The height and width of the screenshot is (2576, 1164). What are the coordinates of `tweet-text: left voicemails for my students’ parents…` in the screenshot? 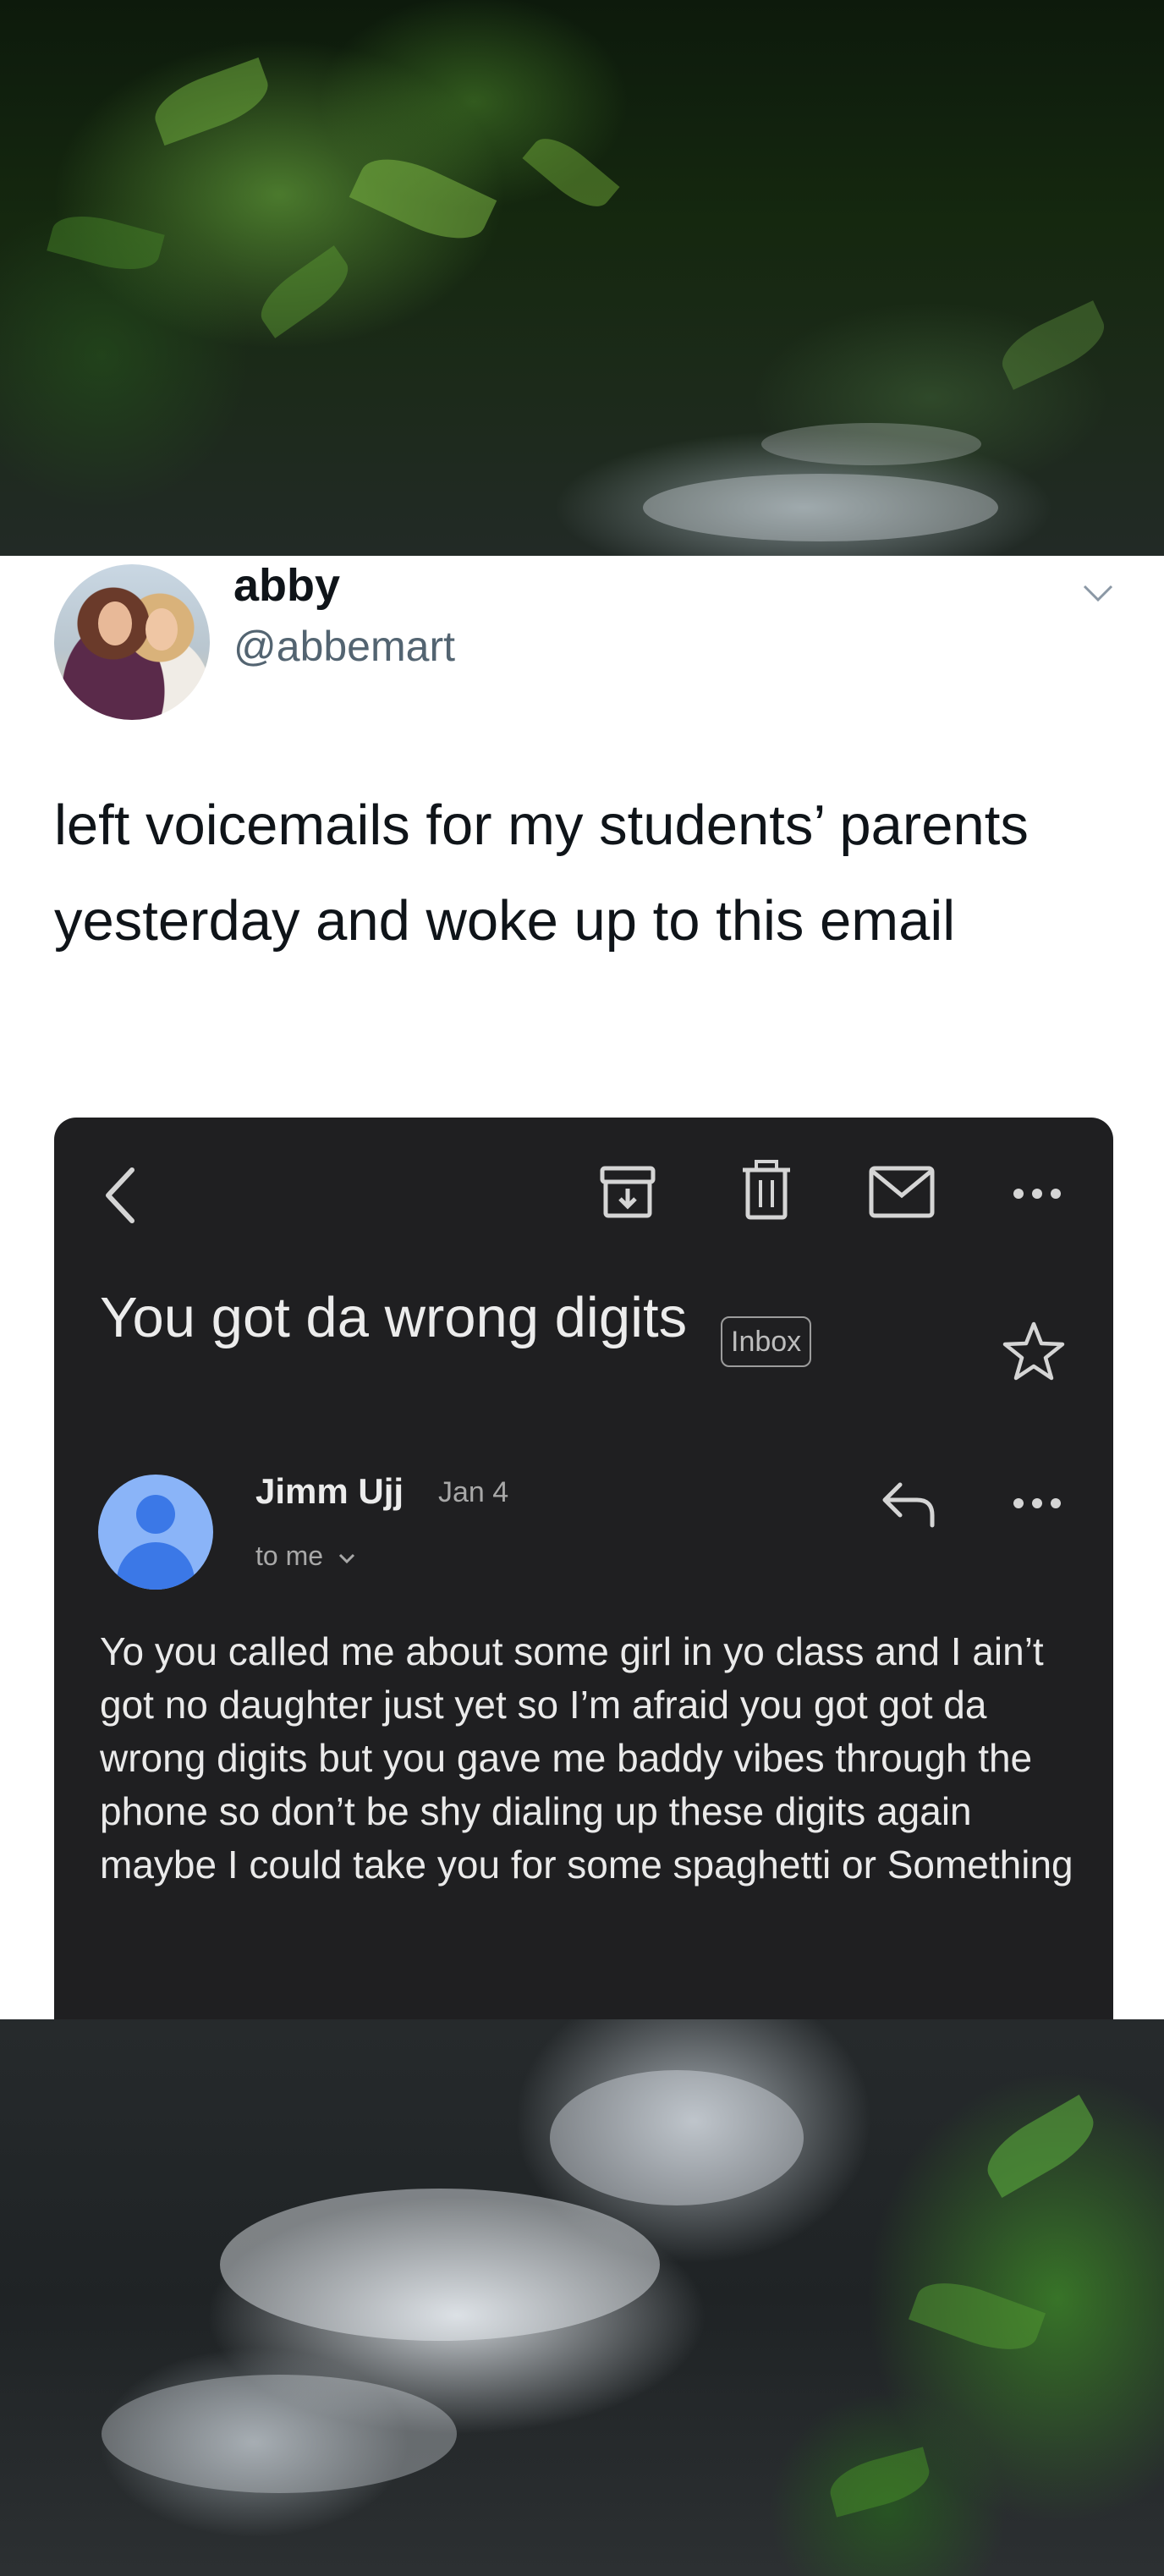 It's located at (541, 874).